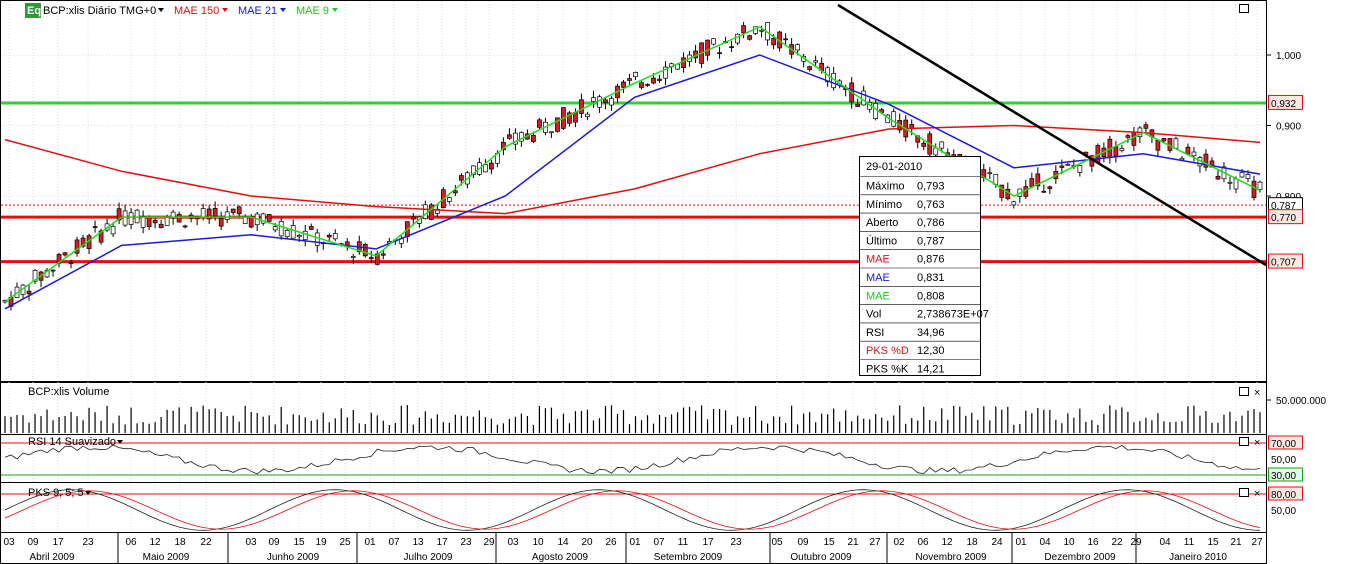  I want to click on x-tick-day: 27, so click(1257, 542).